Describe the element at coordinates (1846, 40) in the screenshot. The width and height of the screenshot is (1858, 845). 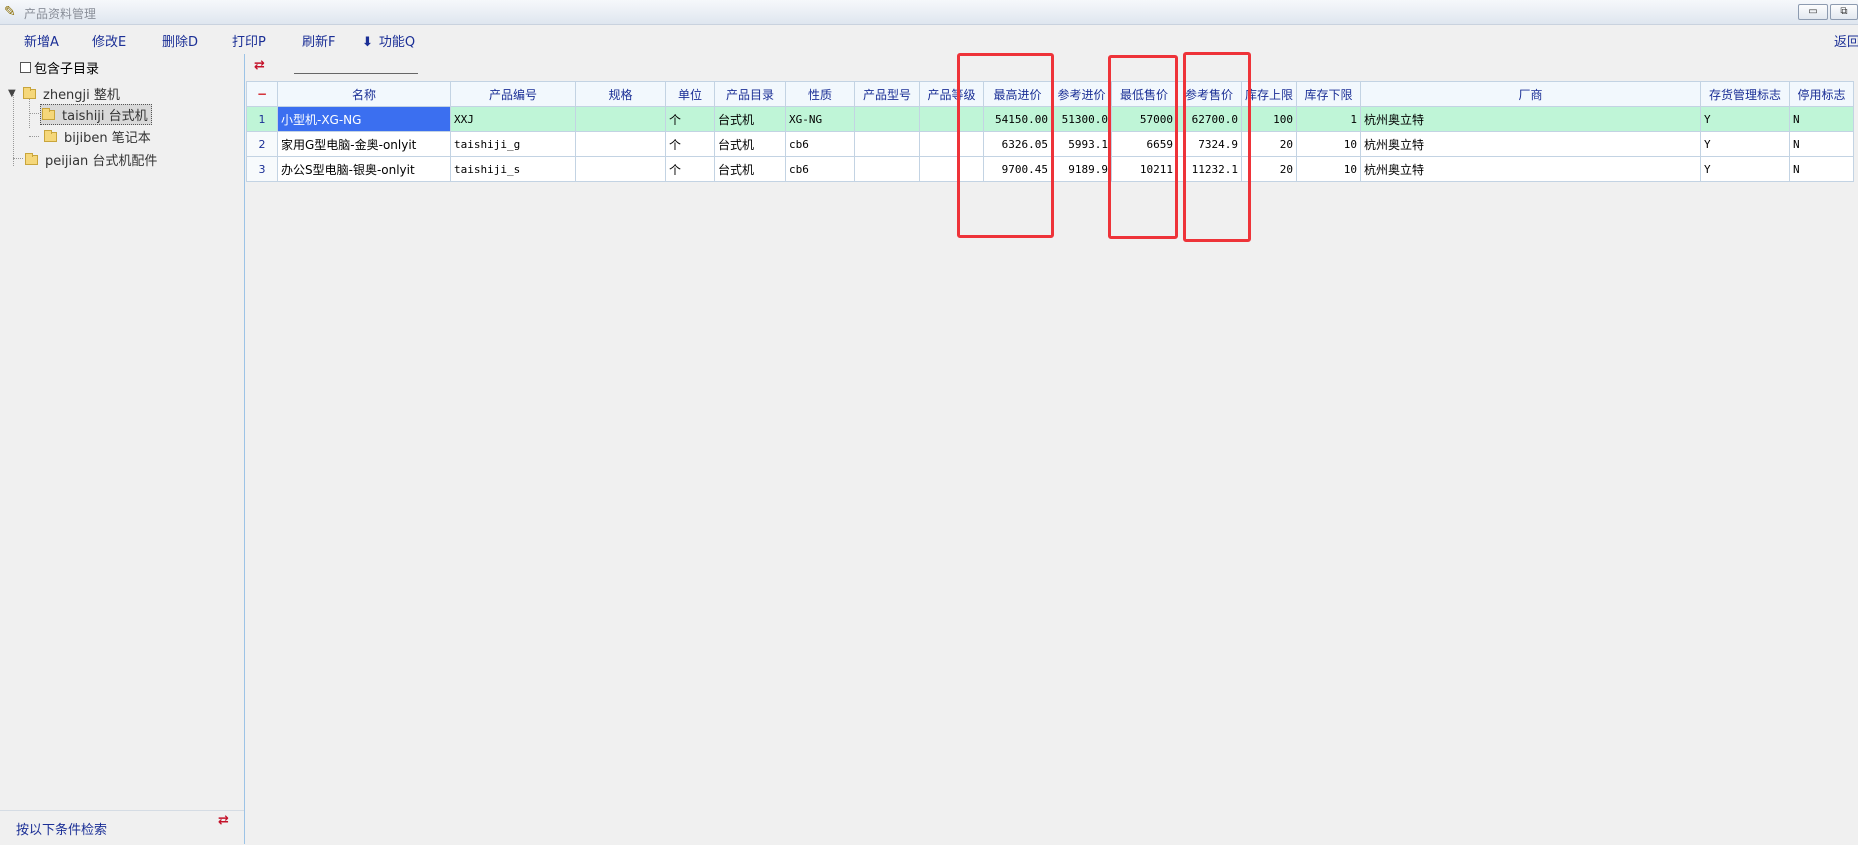
I see `back-button: 返回` at that location.